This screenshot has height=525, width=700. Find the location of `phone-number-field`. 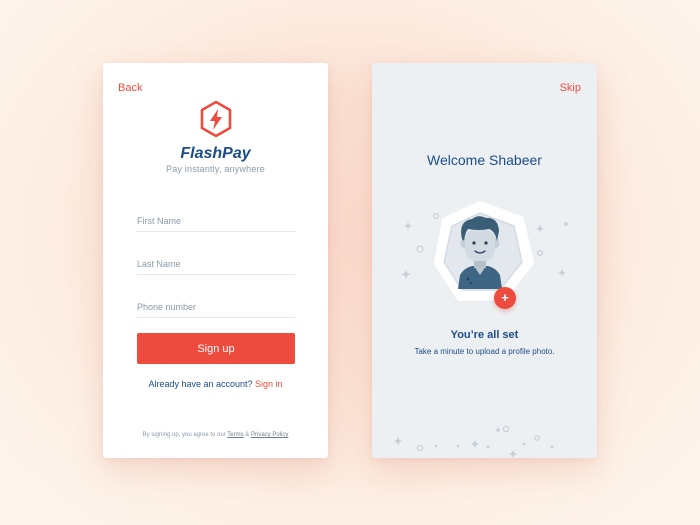

phone-number-field is located at coordinates (216, 307).